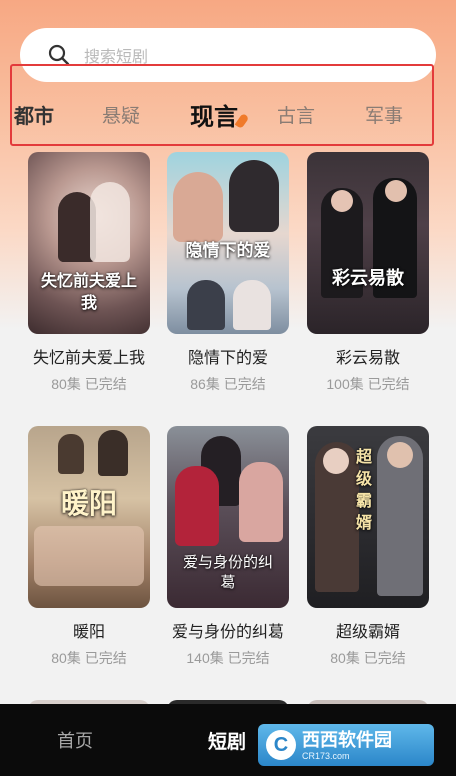  What do you see at coordinates (228, 251) in the screenshot?
I see `poster-title: 隐情下的爱` at bounding box center [228, 251].